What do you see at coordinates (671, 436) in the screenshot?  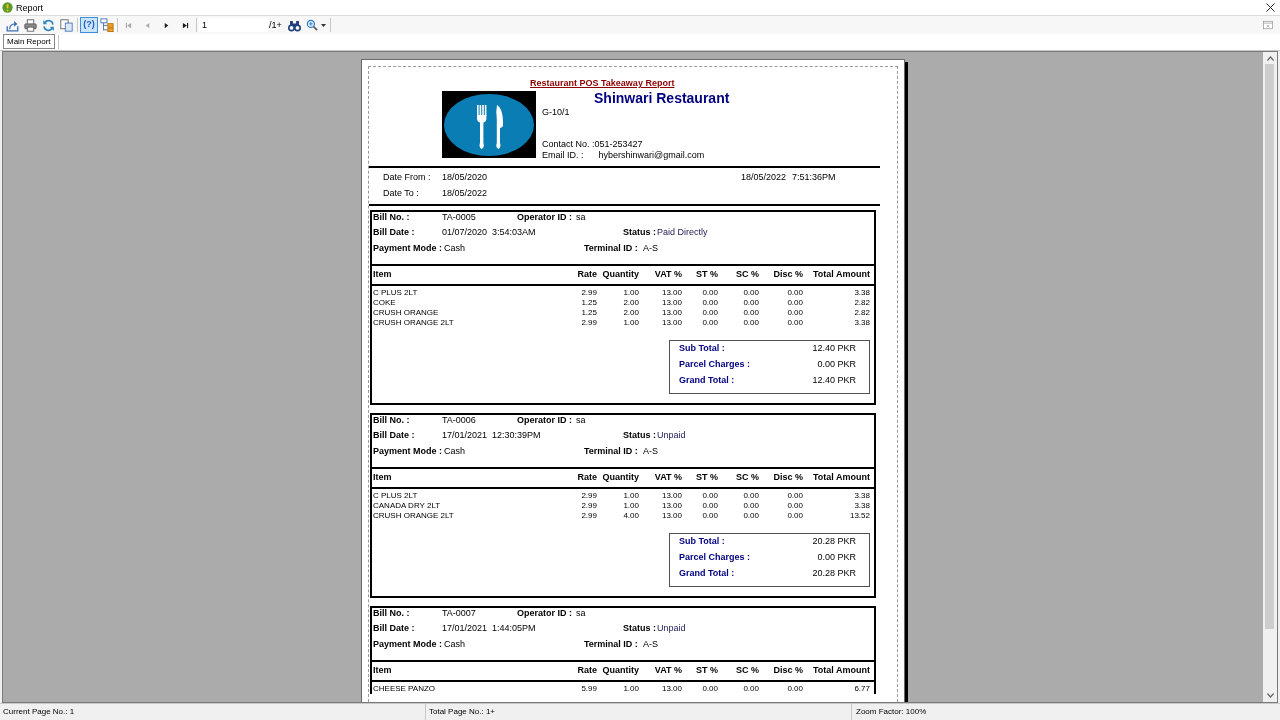 I see `status-value: Unpaid` at bounding box center [671, 436].